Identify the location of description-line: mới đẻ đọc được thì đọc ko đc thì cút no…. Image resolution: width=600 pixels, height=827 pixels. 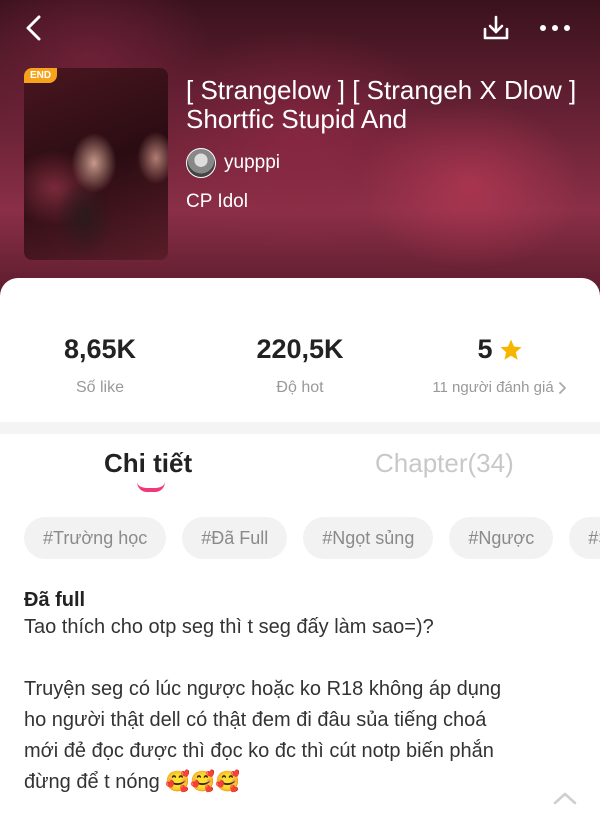
(259, 751).